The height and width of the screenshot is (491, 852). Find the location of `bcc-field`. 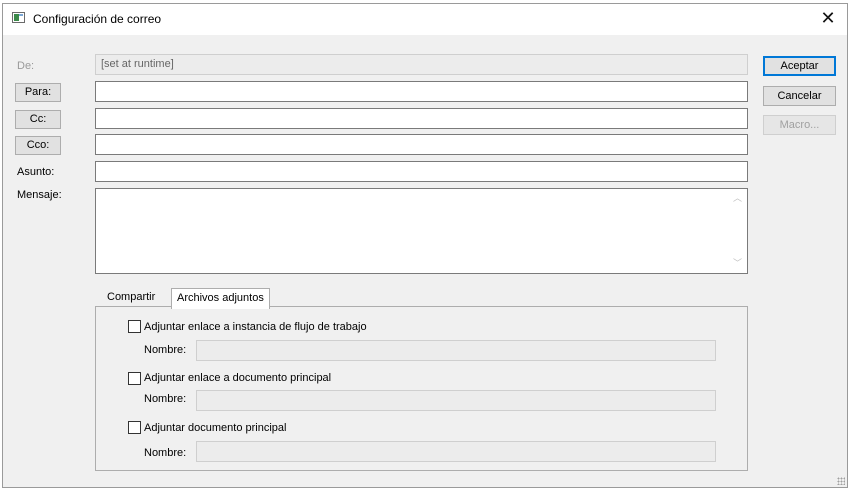

bcc-field is located at coordinates (421, 144).